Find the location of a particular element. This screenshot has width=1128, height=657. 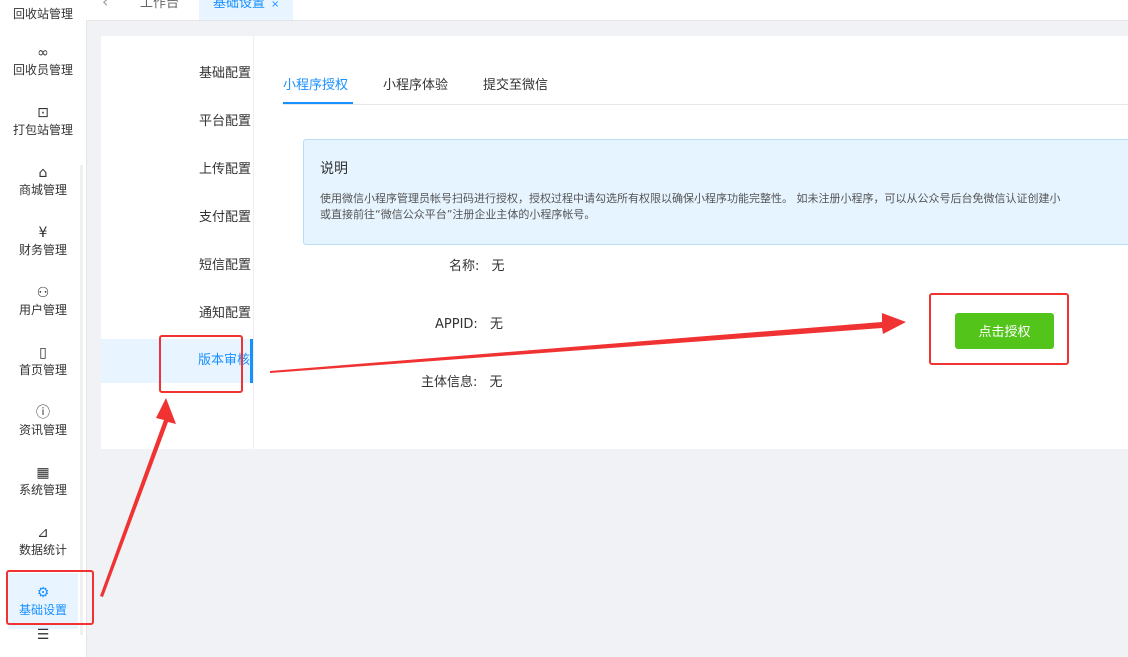

entity-value: 无 is located at coordinates (496, 382).